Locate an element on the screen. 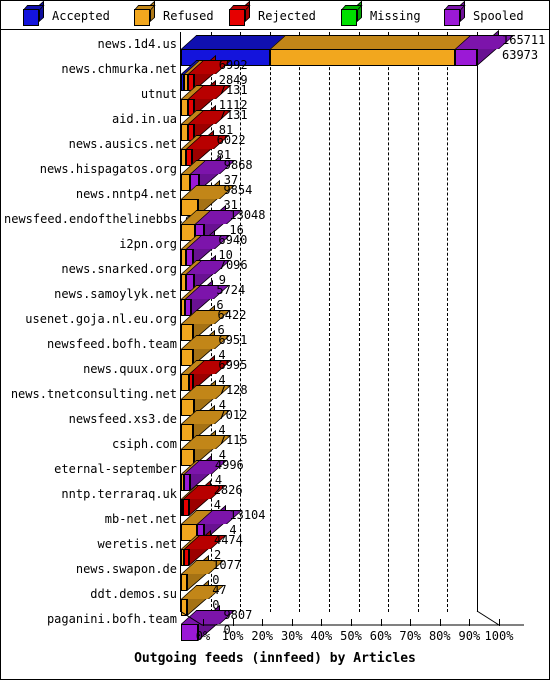 The image size is (550, 680). legend-item-missing: Missing is located at coordinates (381, 15).